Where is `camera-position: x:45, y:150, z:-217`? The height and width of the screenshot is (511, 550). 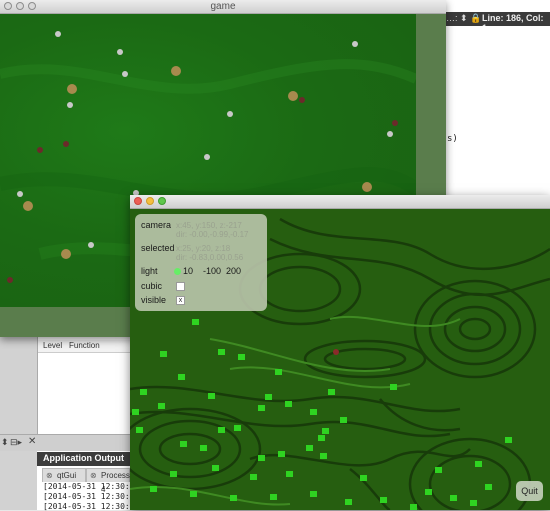
camera-position: x:45, y:150, z:-217 is located at coordinates (209, 225).